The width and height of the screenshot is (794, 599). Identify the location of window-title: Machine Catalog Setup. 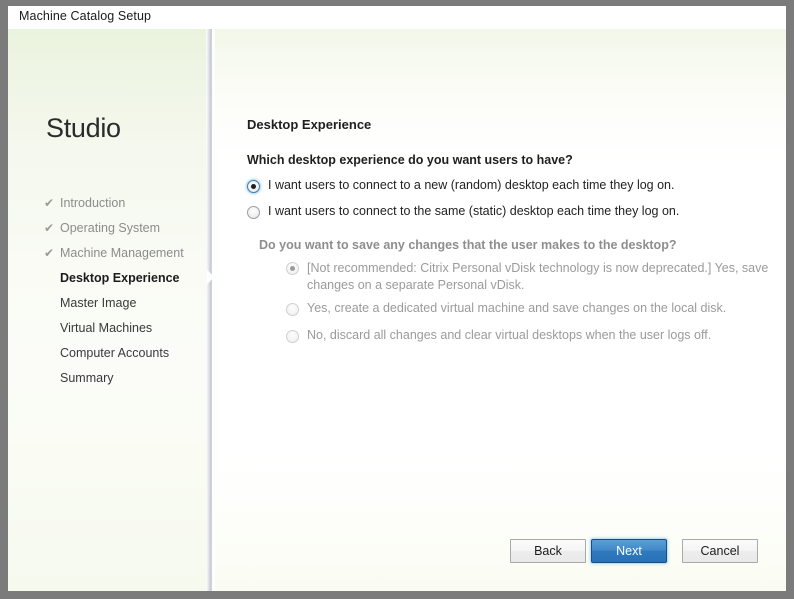
(85, 16).